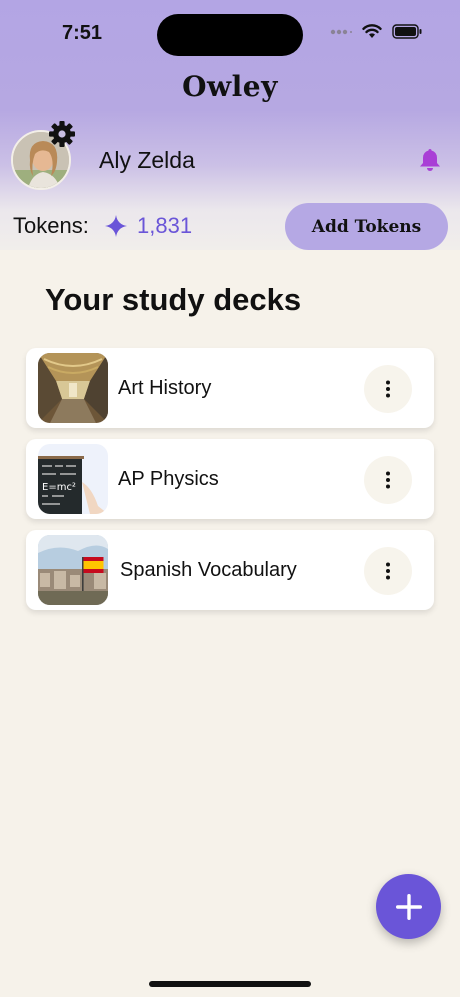 The height and width of the screenshot is (997, 460). I want to click on home-indicator, so click(230, 984).